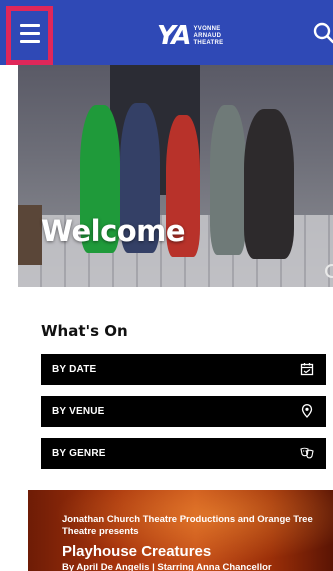  I want to click on whats-on-title: What's On, so click(84, 331).